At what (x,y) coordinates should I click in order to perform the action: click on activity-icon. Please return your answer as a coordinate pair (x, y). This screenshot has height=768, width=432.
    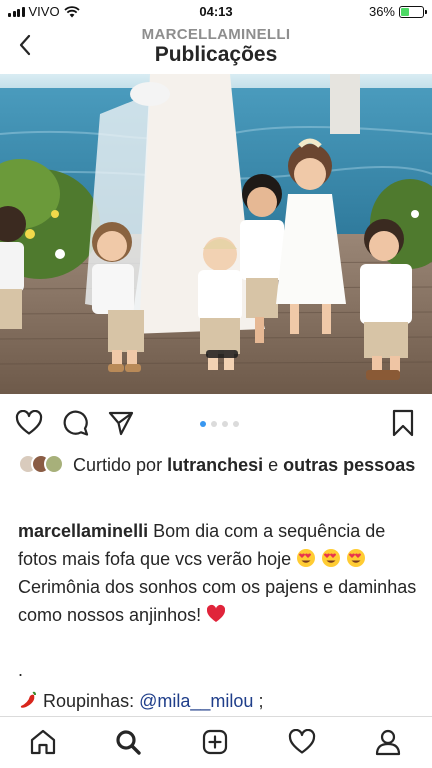
    Looking at the image, I should click on (302, 741).